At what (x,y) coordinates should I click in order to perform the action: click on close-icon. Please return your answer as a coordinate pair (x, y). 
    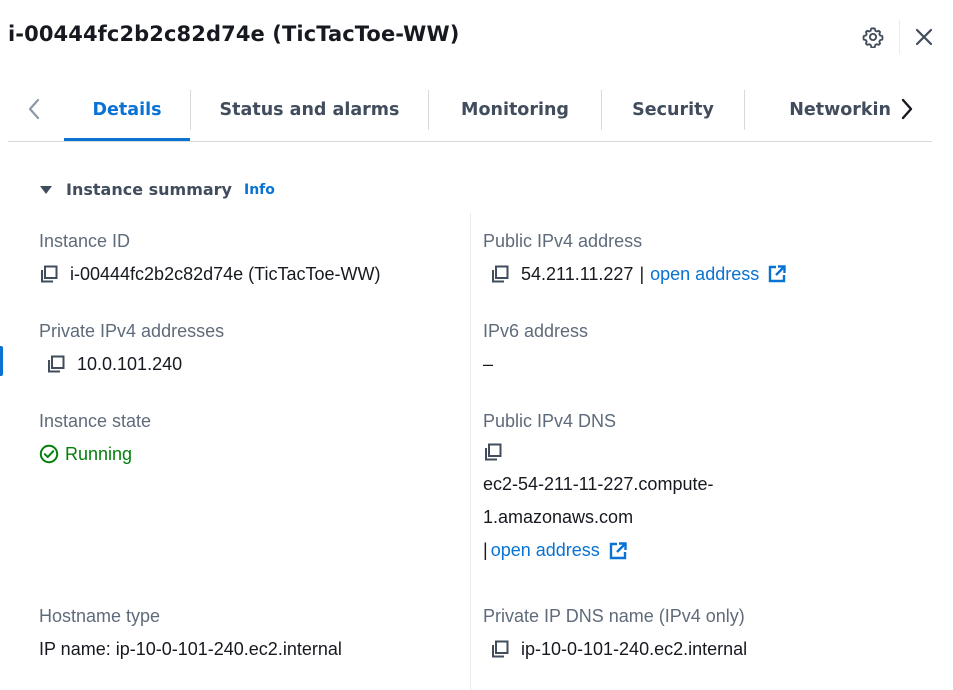
    Looking at the image, I should click on (924, 37).